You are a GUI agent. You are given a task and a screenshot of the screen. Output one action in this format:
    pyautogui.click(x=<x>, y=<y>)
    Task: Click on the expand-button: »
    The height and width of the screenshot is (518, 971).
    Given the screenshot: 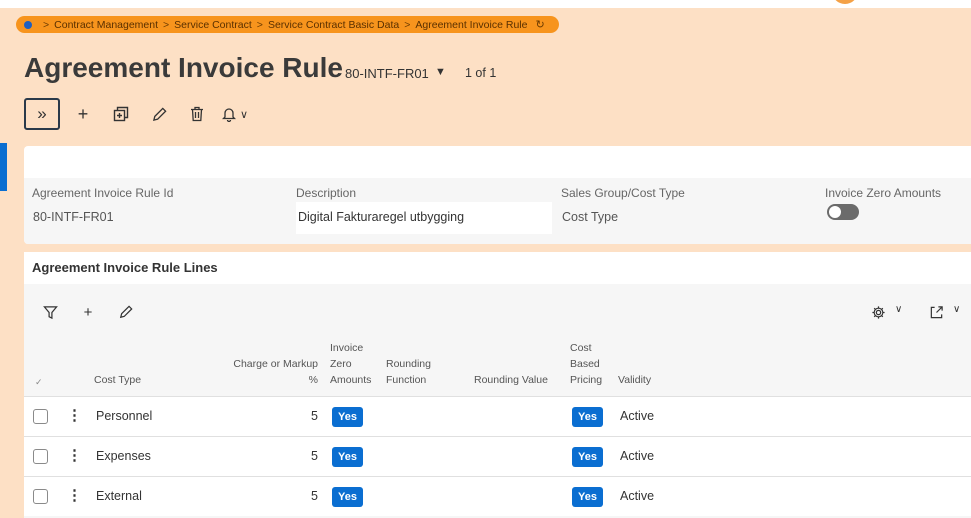 What is the action you would take?
    pyautogui.click(x=42, y=114)
    